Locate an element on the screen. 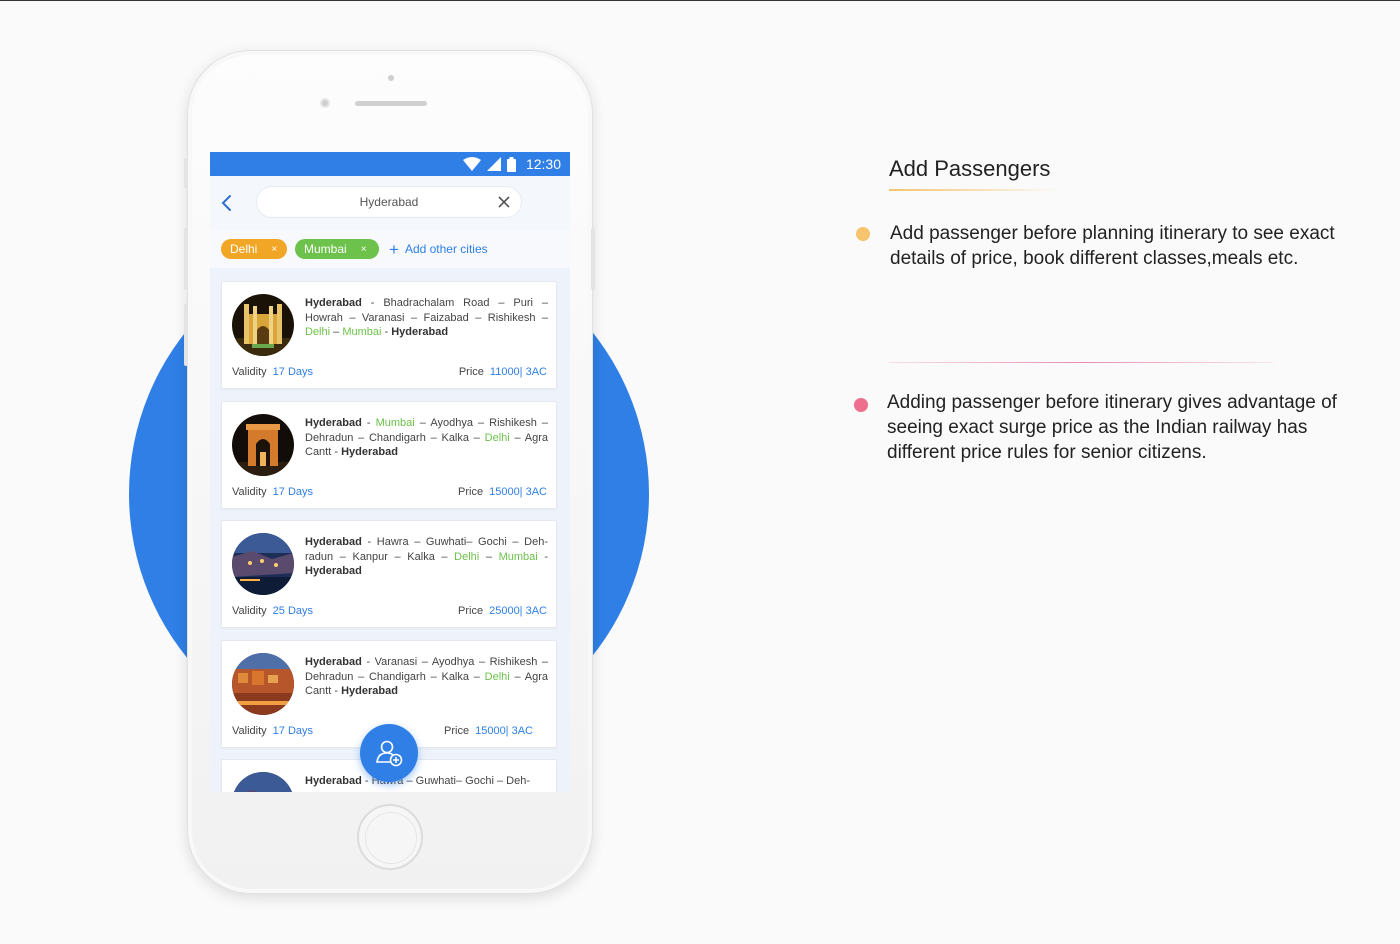 The width and height of the screenshot is (1400, 944). charminar-thumbnail is located at coordinates (263, 325).